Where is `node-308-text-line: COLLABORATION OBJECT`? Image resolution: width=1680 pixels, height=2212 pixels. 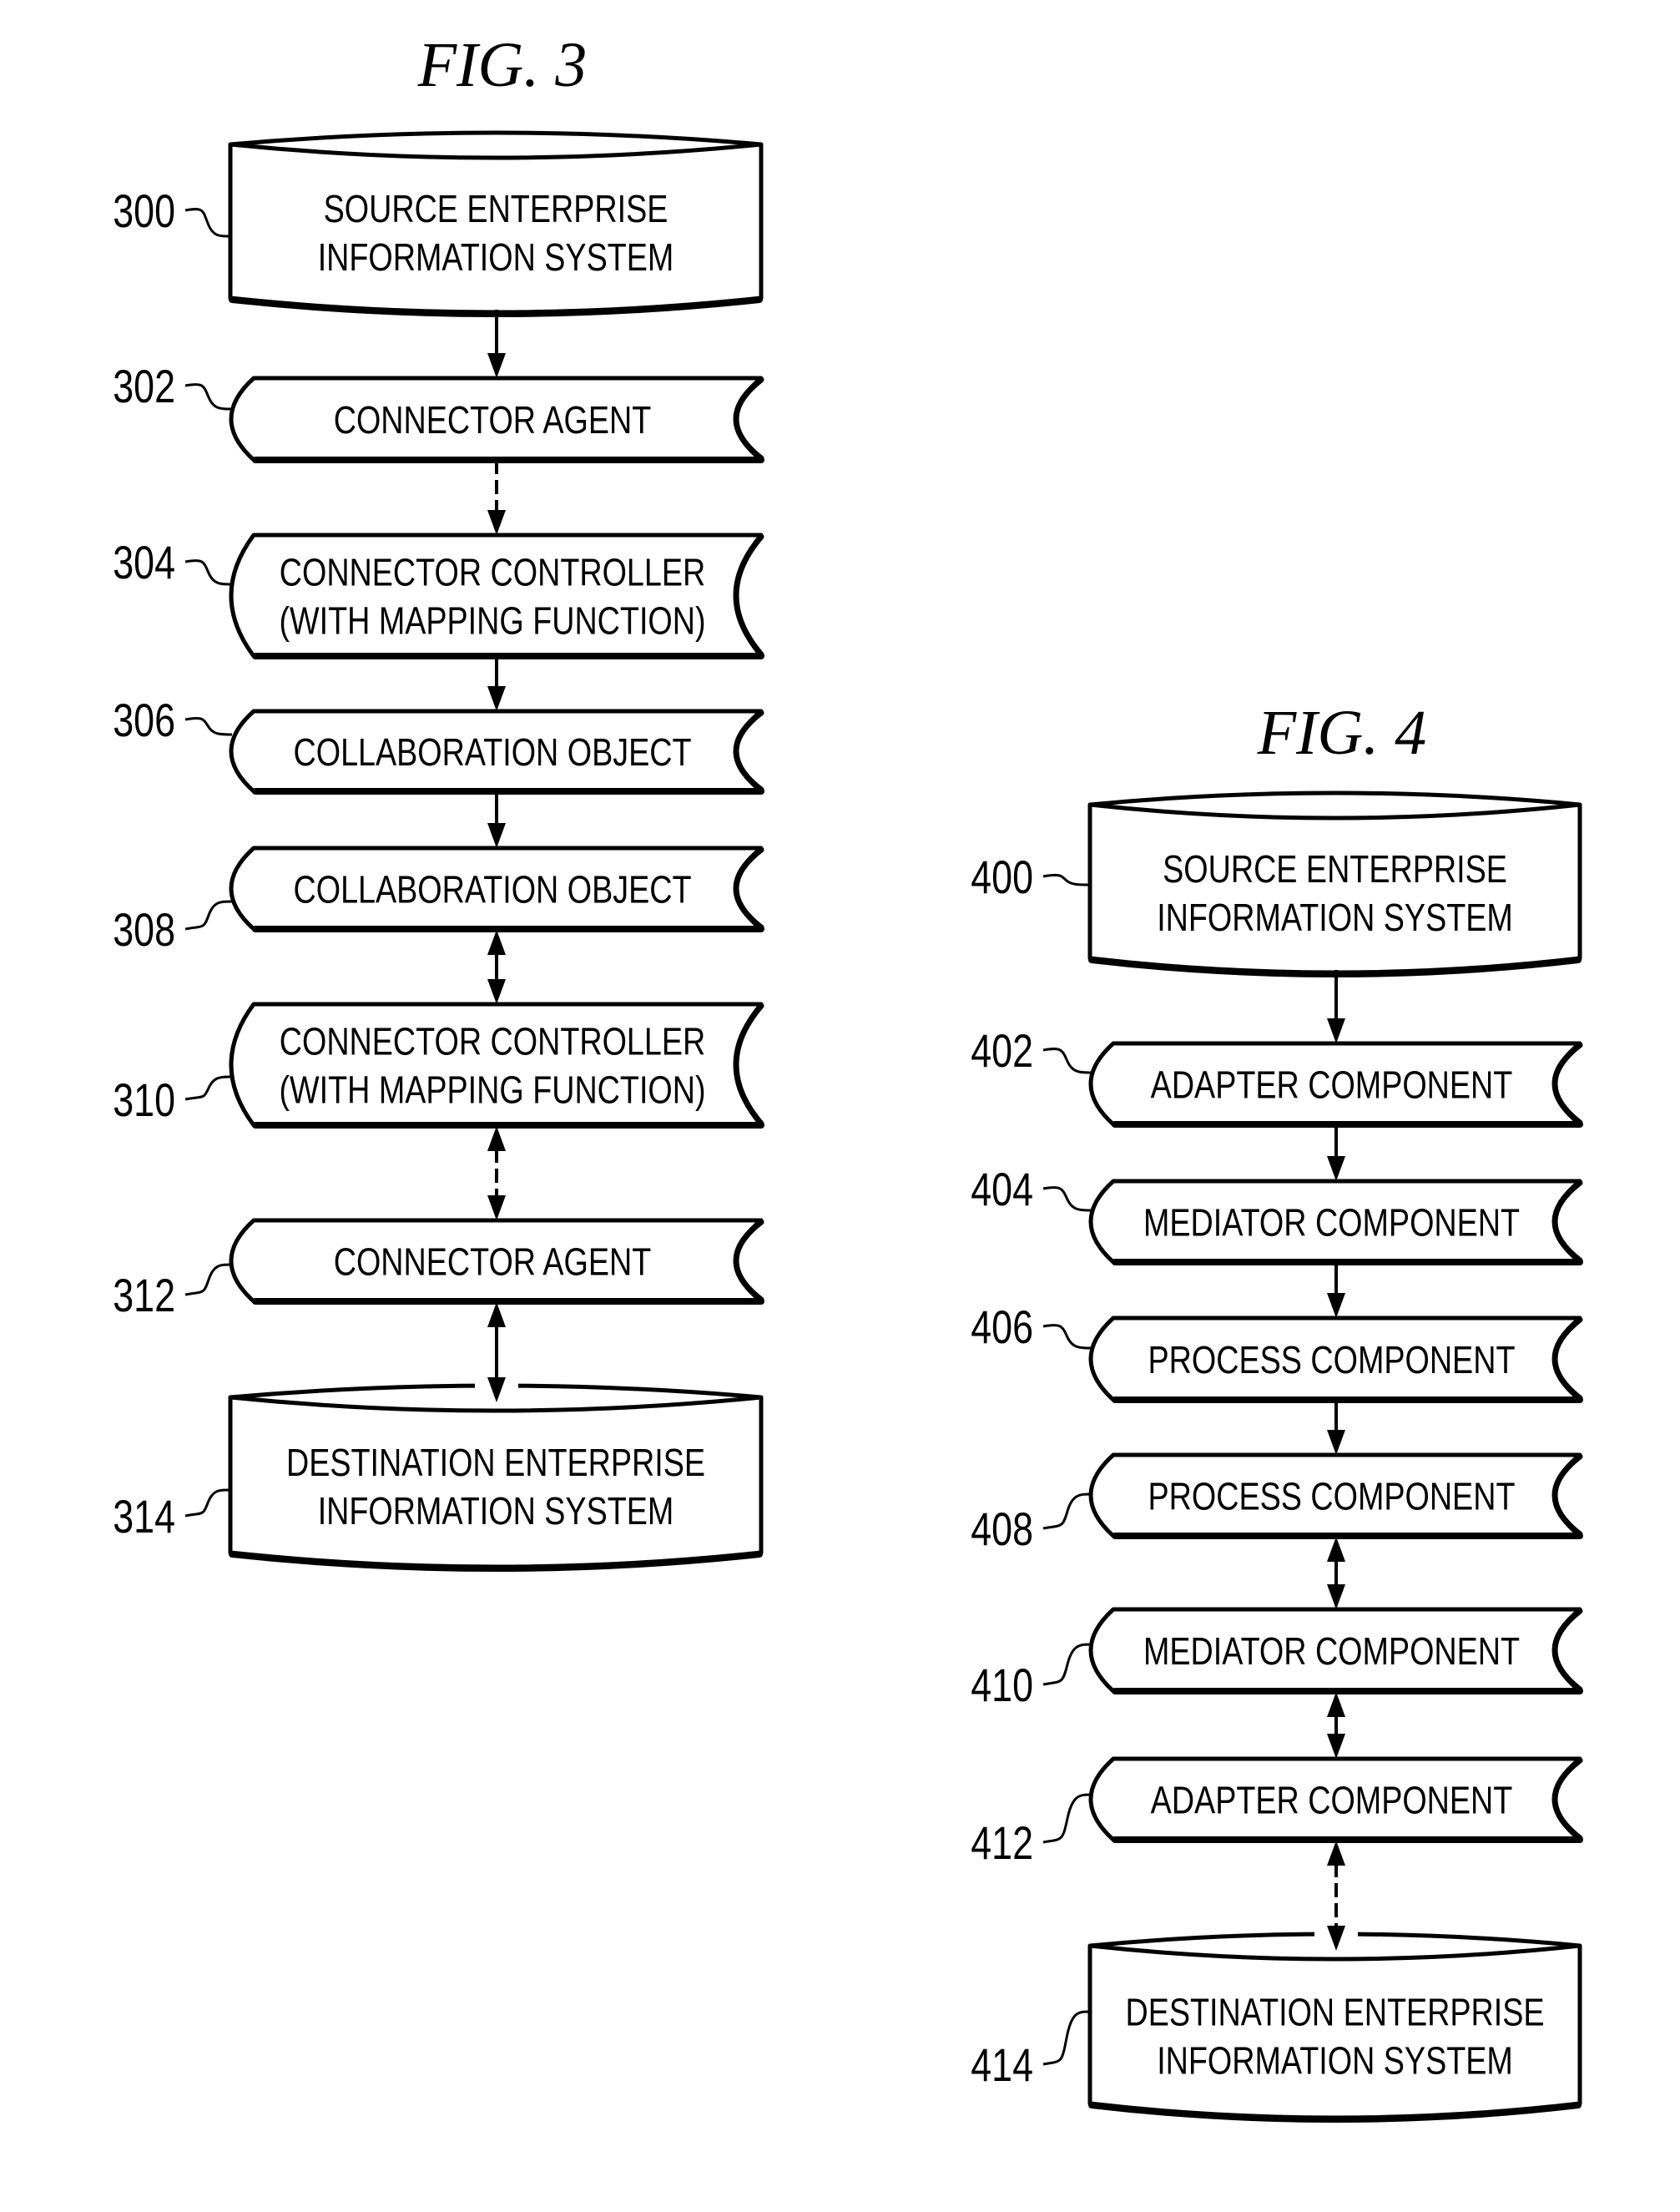
node-308-text-line: COLLABORATION OBJECT is located at coordinates (493, 889).